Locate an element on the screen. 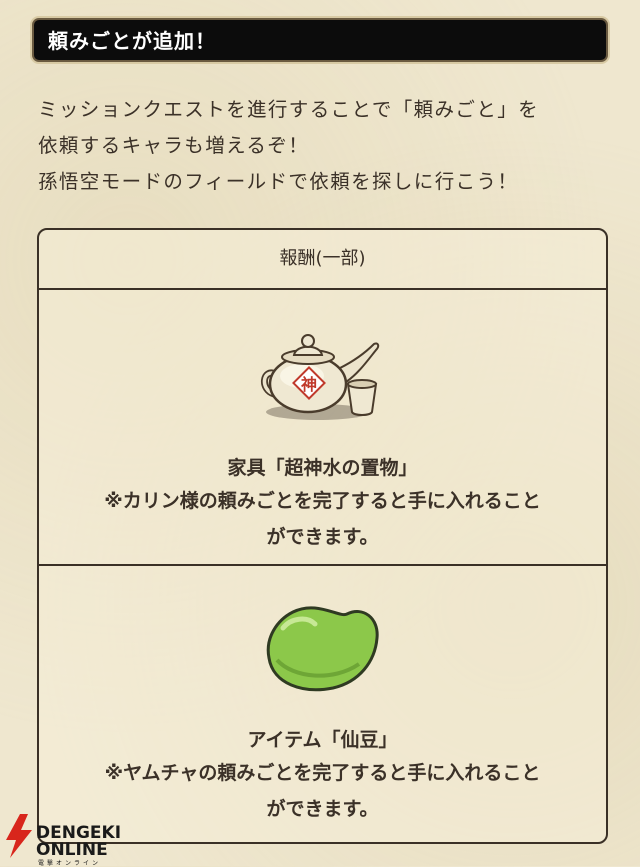 The width and height of the screenshot is (640, 867). section-banner: 頼みごとが追加！ is located at coordinates (320, 40).